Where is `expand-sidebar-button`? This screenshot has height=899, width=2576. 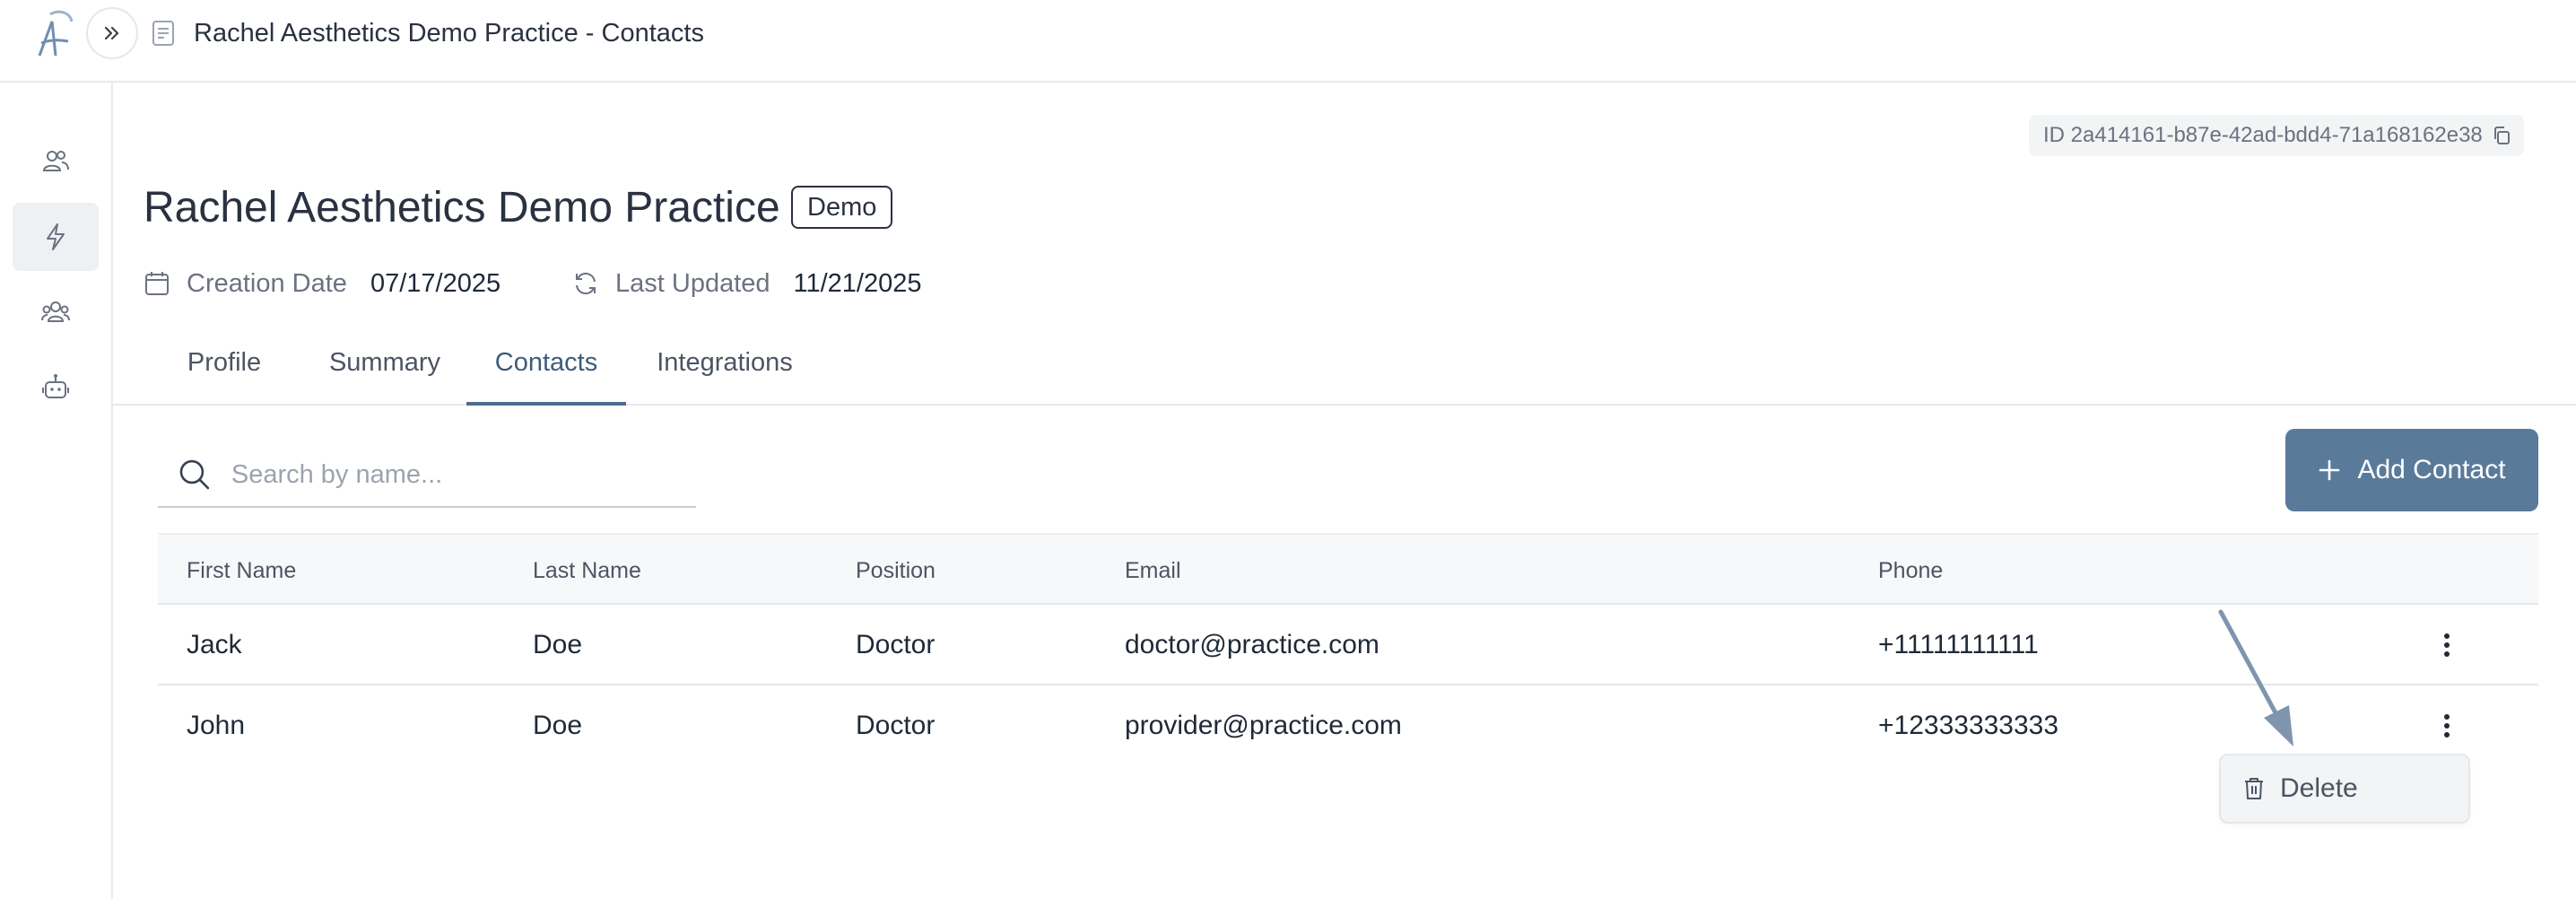 expand-sidebar-button is located at coordinates (112, 33).